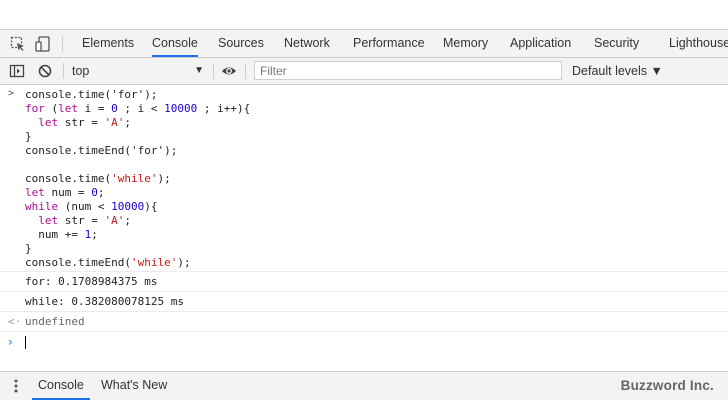  What do you see at coordinates (138, 108) in the screenshot?
I see `code-line: for (let i = 0 ; i < 10000 ; i++){` at bounding box center [138, 108].